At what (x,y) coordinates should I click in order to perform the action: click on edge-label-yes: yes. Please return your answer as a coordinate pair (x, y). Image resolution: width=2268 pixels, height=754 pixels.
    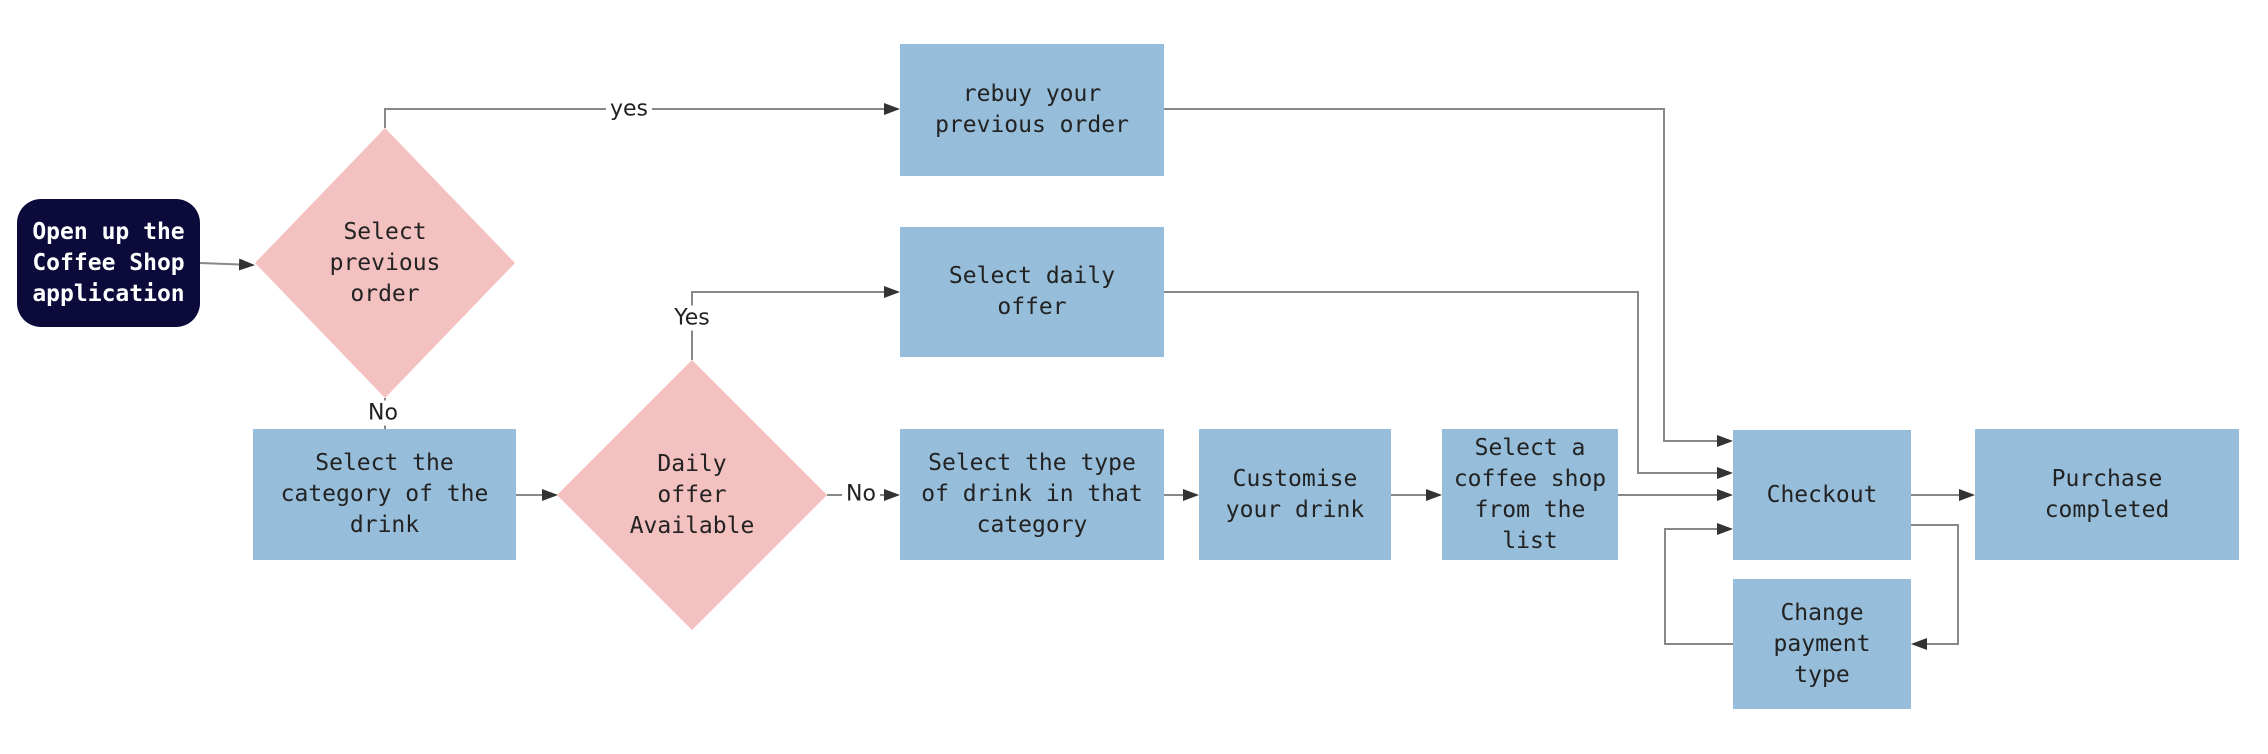
    Looking at the image, I should click on (629, 109).